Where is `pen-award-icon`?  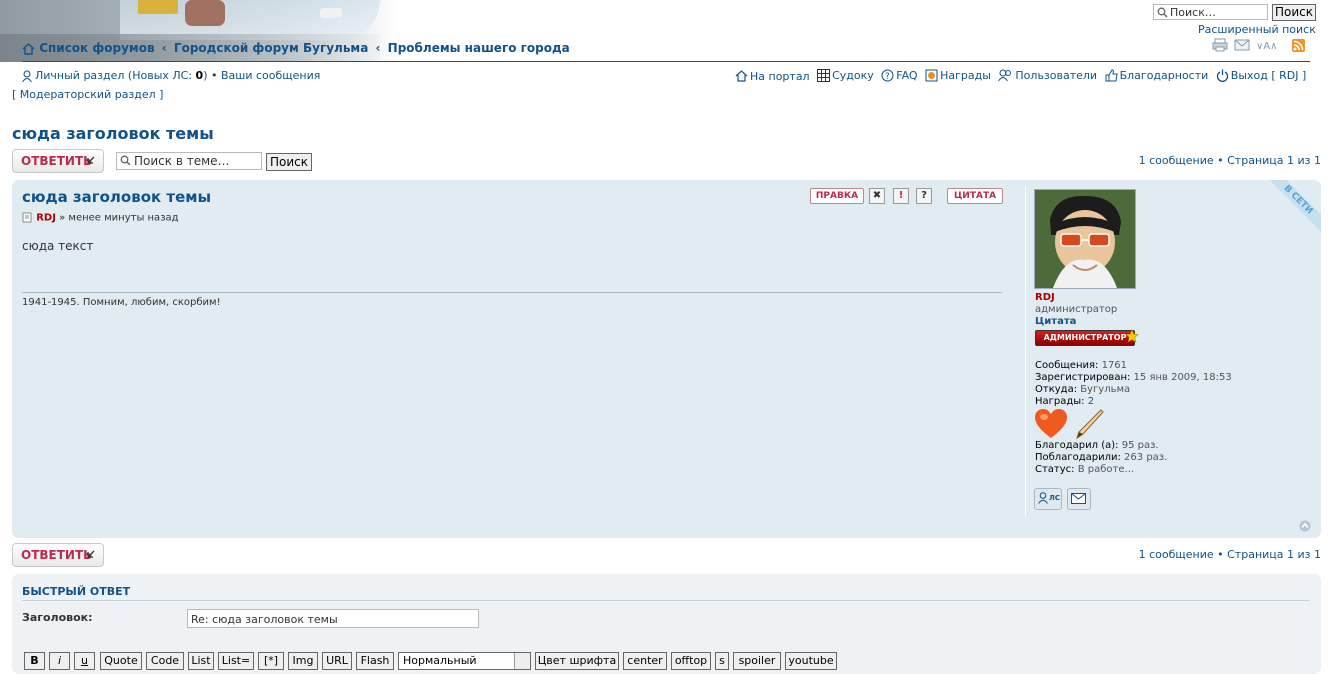 pen-award-icon is located at coordinates (1088, 424).